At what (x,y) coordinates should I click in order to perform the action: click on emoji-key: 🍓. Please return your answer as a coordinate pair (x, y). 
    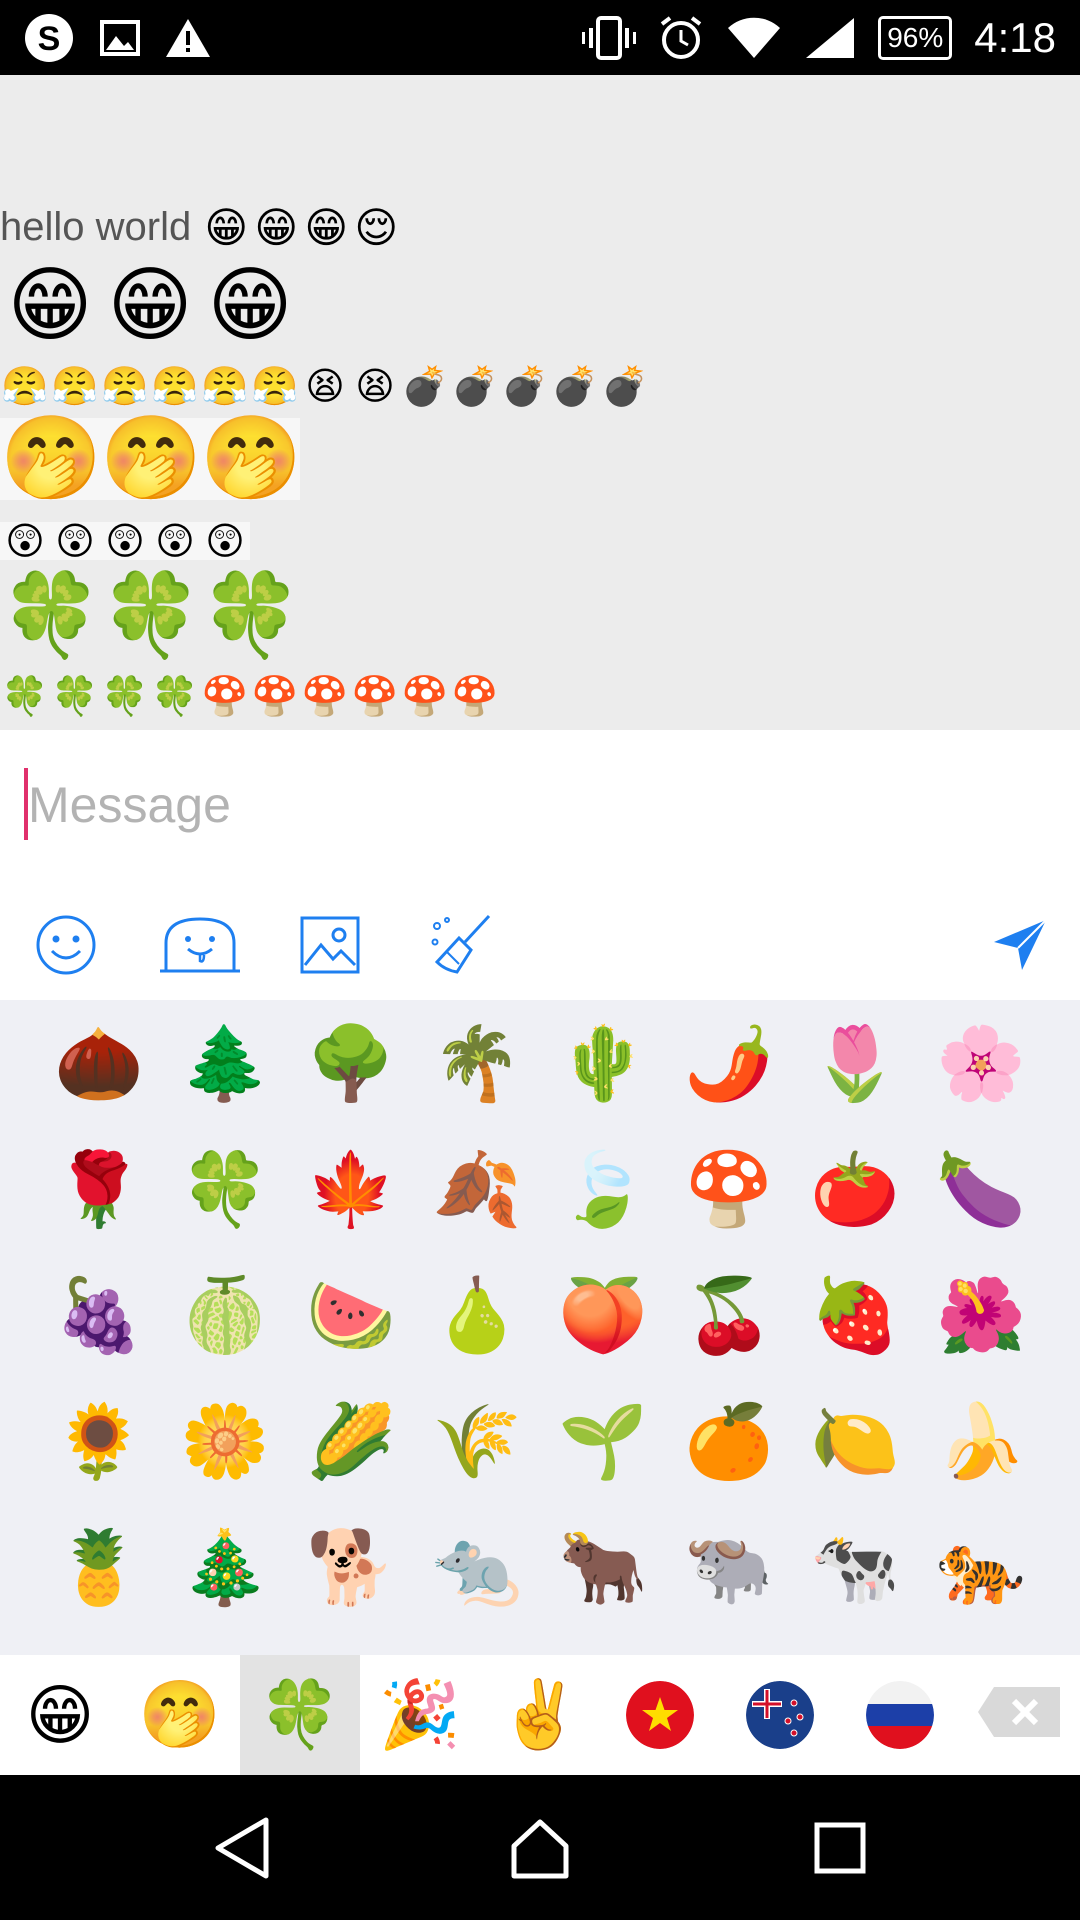
    Looking at the image, I should click on (855, 1315).